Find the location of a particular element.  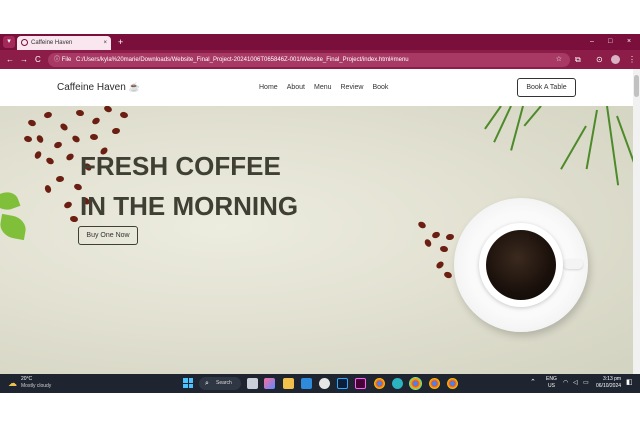

hero-title: FRESH COFFEE IN THE MORNING is located at coordinates (189, 186).